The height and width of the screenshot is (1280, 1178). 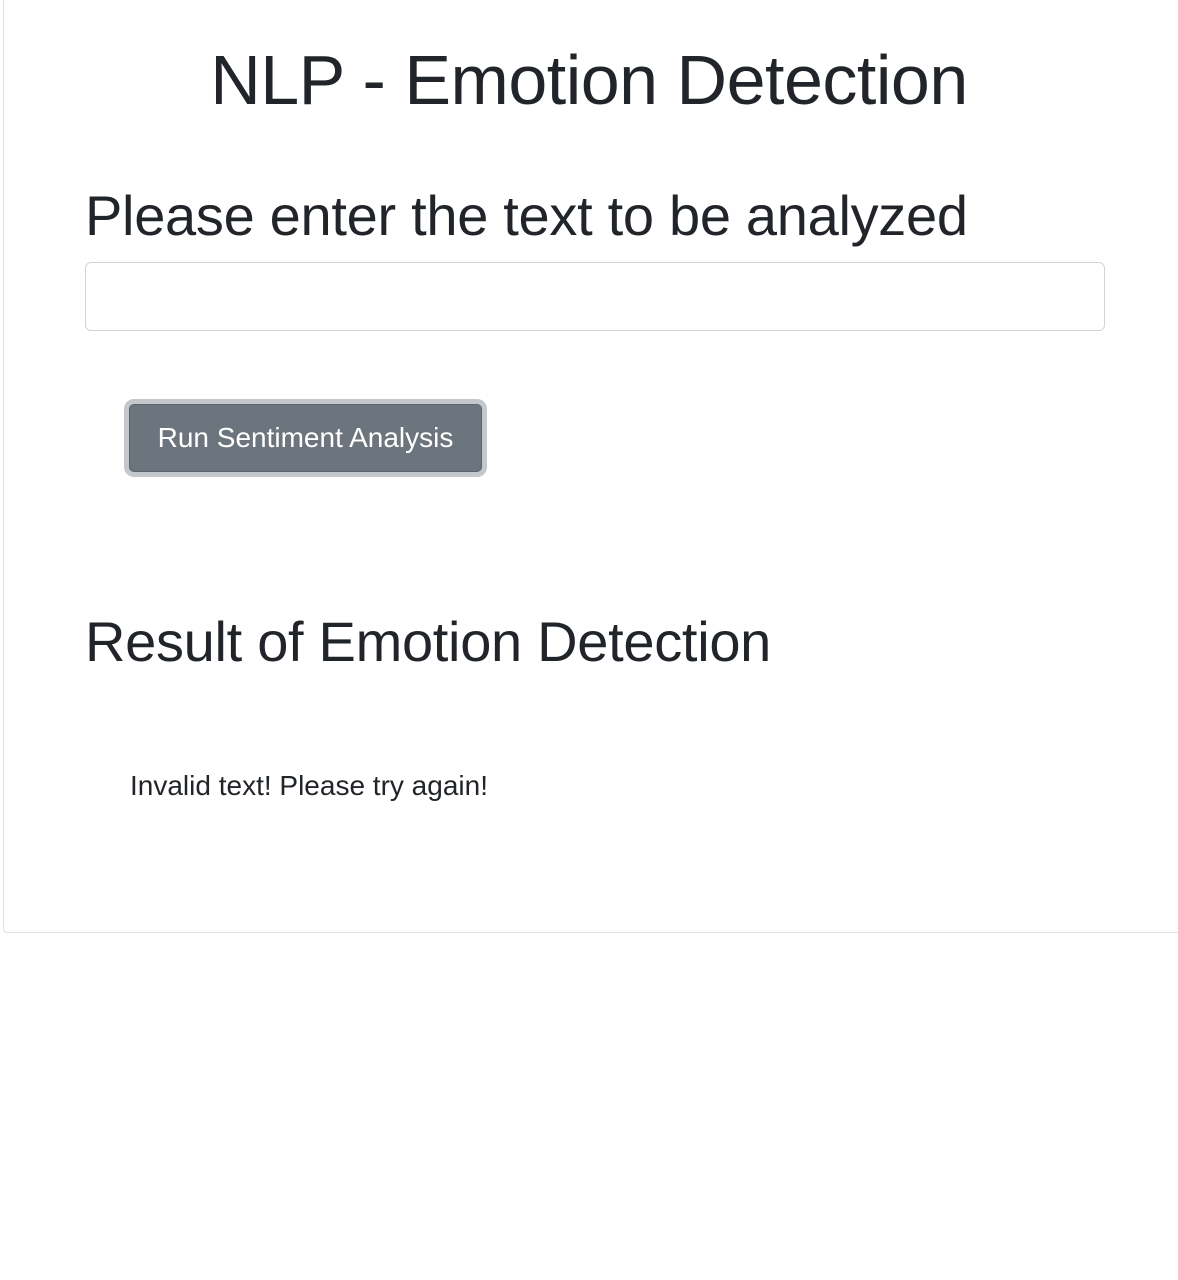 I want to click on page-title: NLP - Emotion Detection, so click(x=589, y=80).